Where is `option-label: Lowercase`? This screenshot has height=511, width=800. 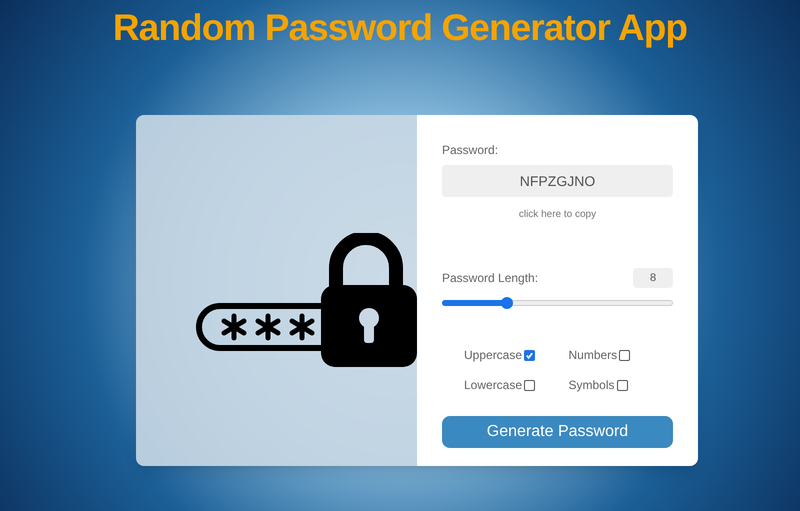 option-label: Lowercase is located at coordinates (493, 385).